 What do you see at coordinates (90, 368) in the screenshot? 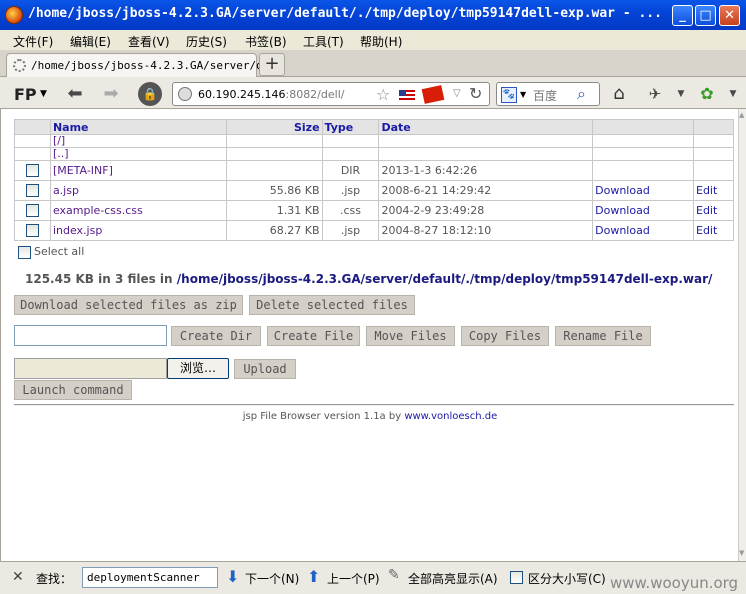
I see `upload-file-input` at bounding box center [90, 368].